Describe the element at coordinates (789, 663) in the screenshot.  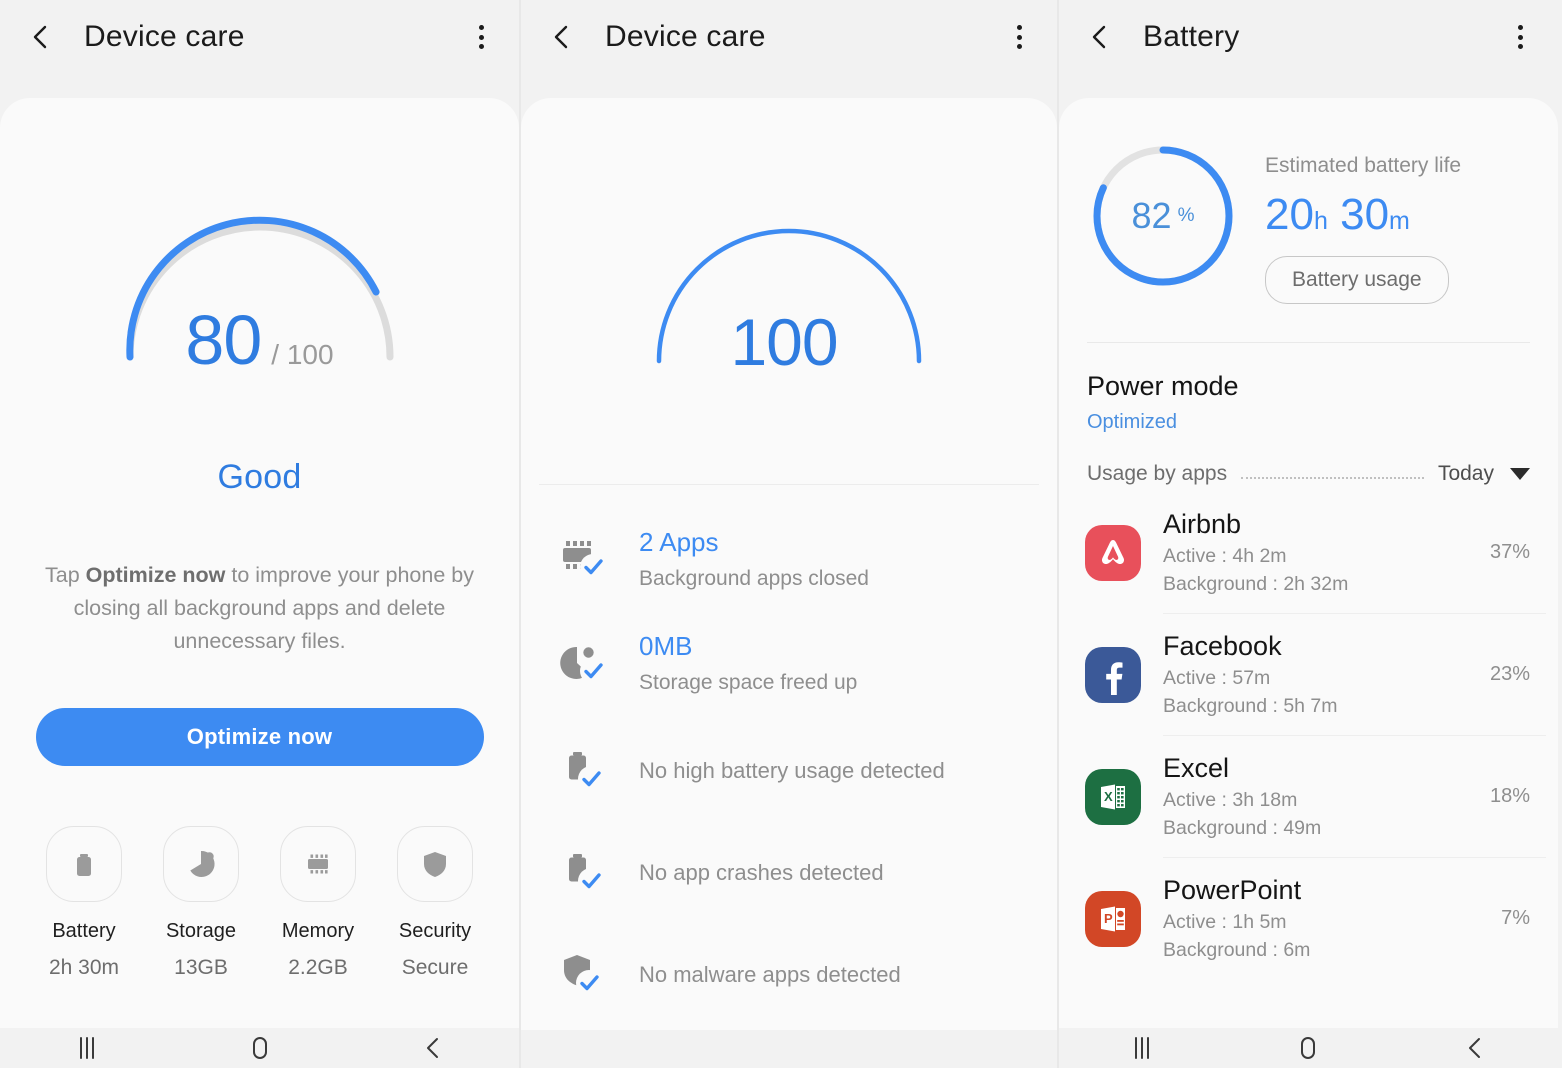
I see `result-row: 0MB Storage space freed up` at that location.